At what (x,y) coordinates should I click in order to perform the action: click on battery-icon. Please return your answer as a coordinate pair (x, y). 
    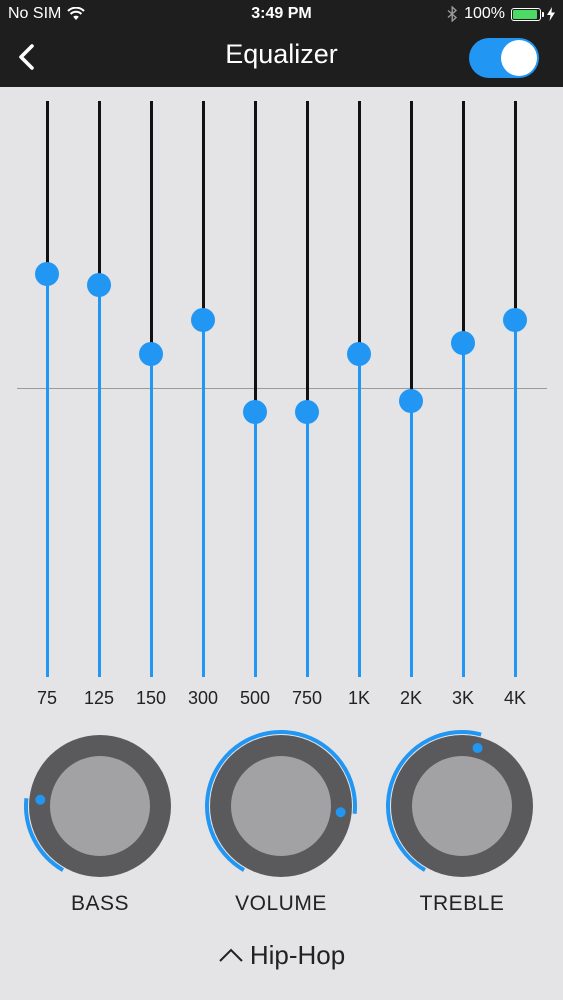
    Looking at the image, I should click on (527, 14).